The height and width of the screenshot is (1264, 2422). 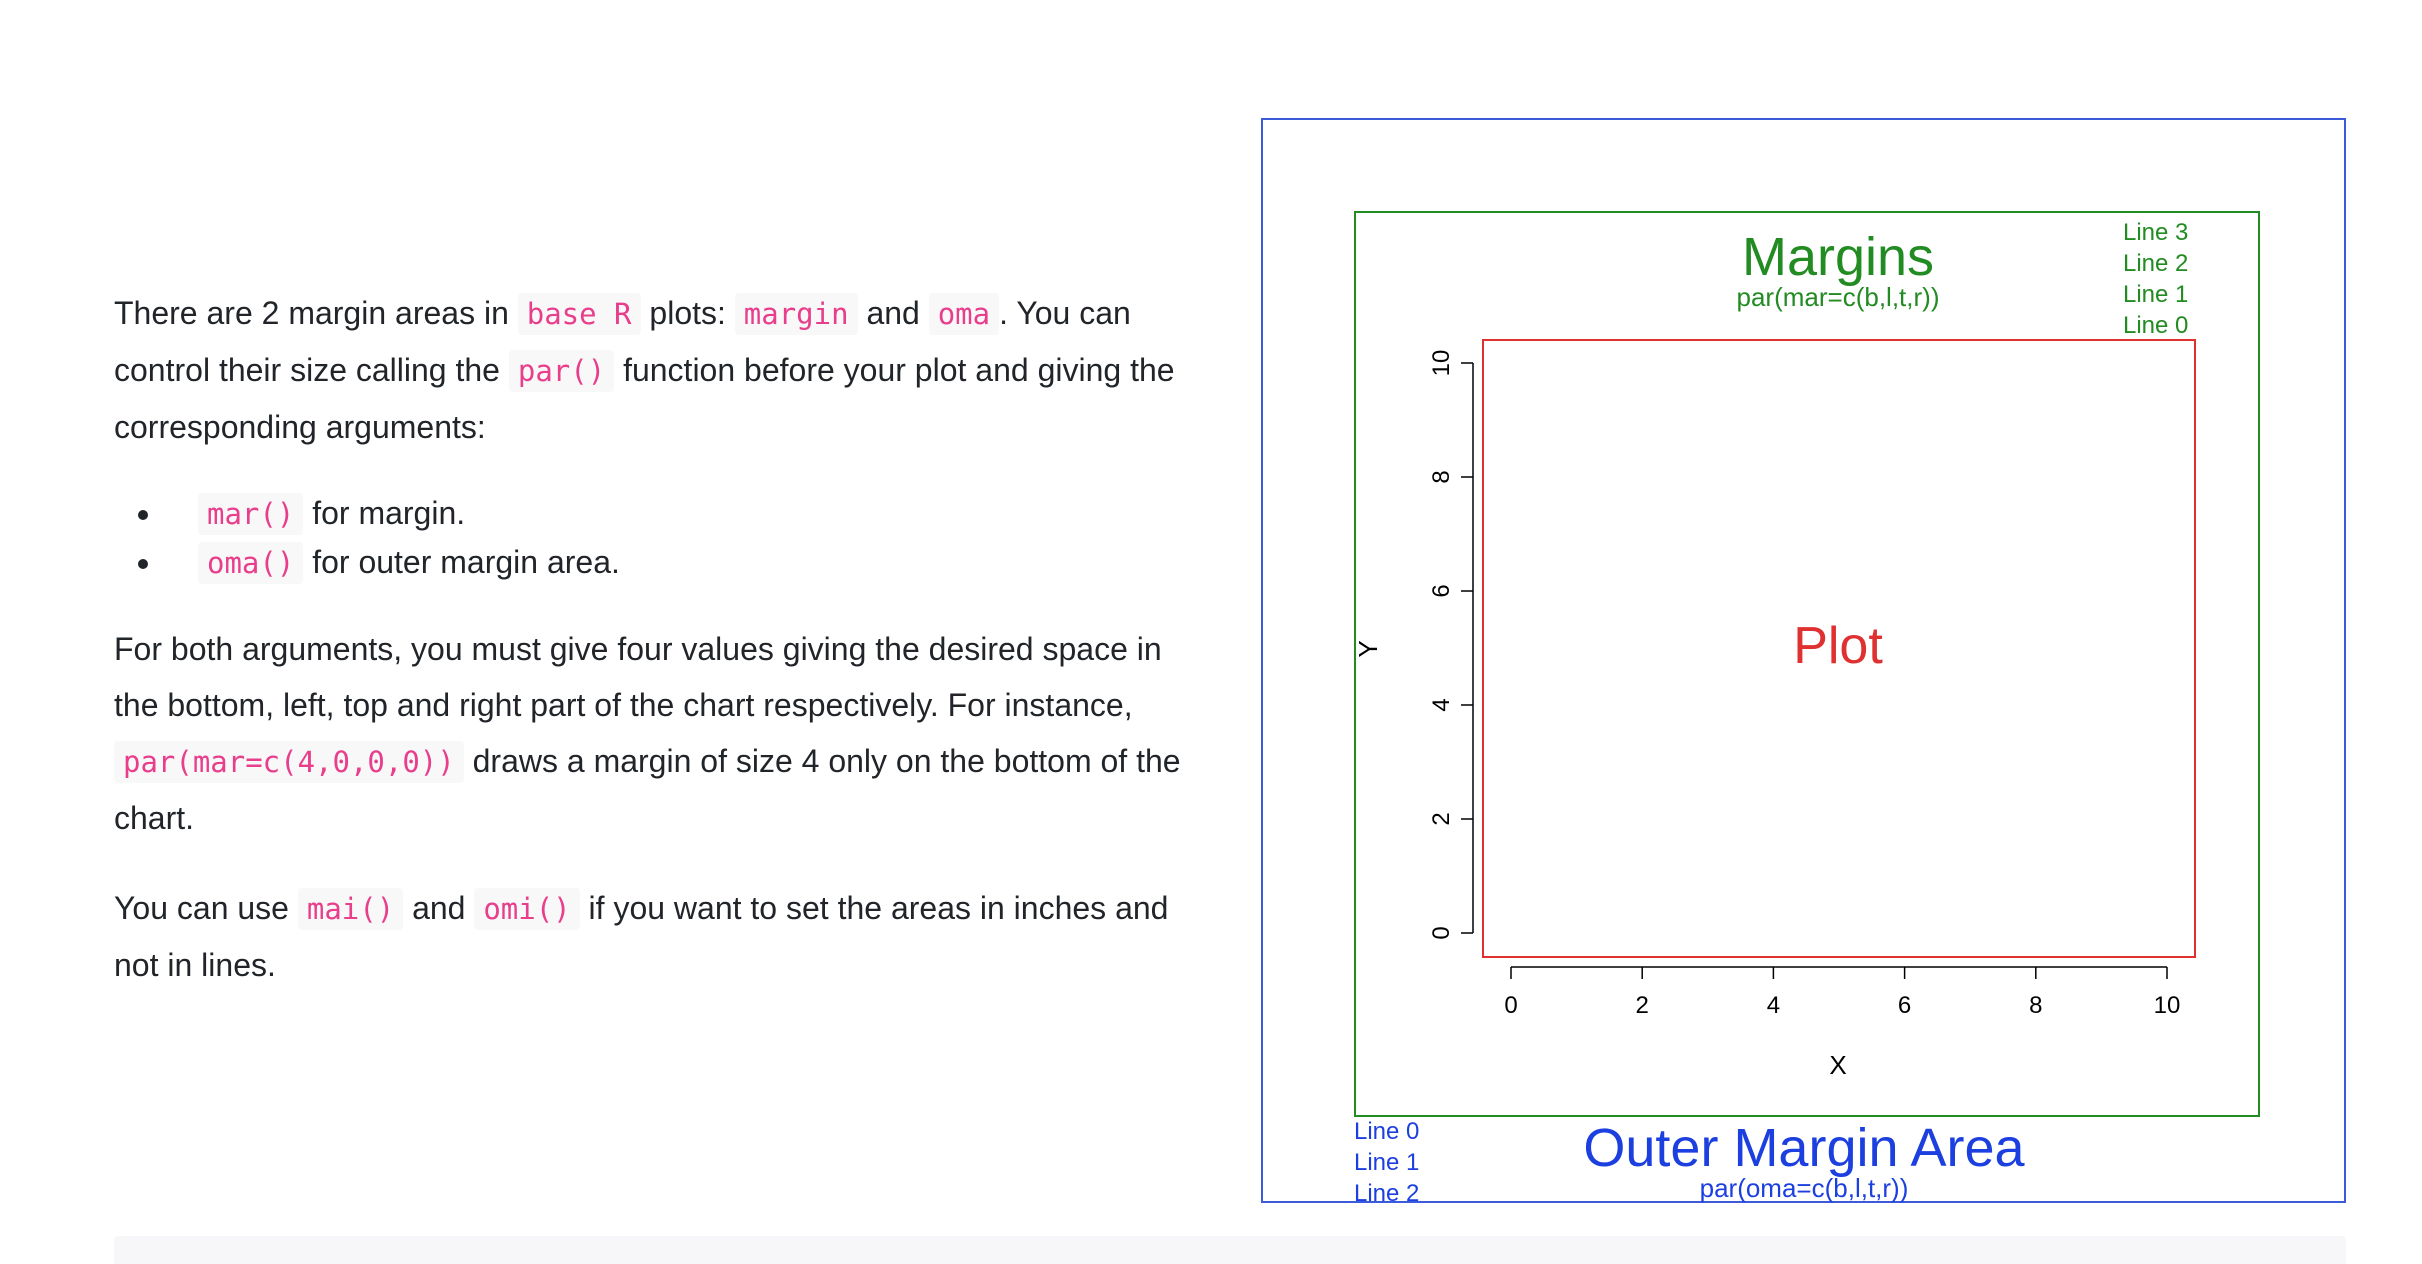 What do you see at coordinates (1773, 1005) in the screenshot?
I see `x-tick-label: 4` at bounding box center [1773, 1005].